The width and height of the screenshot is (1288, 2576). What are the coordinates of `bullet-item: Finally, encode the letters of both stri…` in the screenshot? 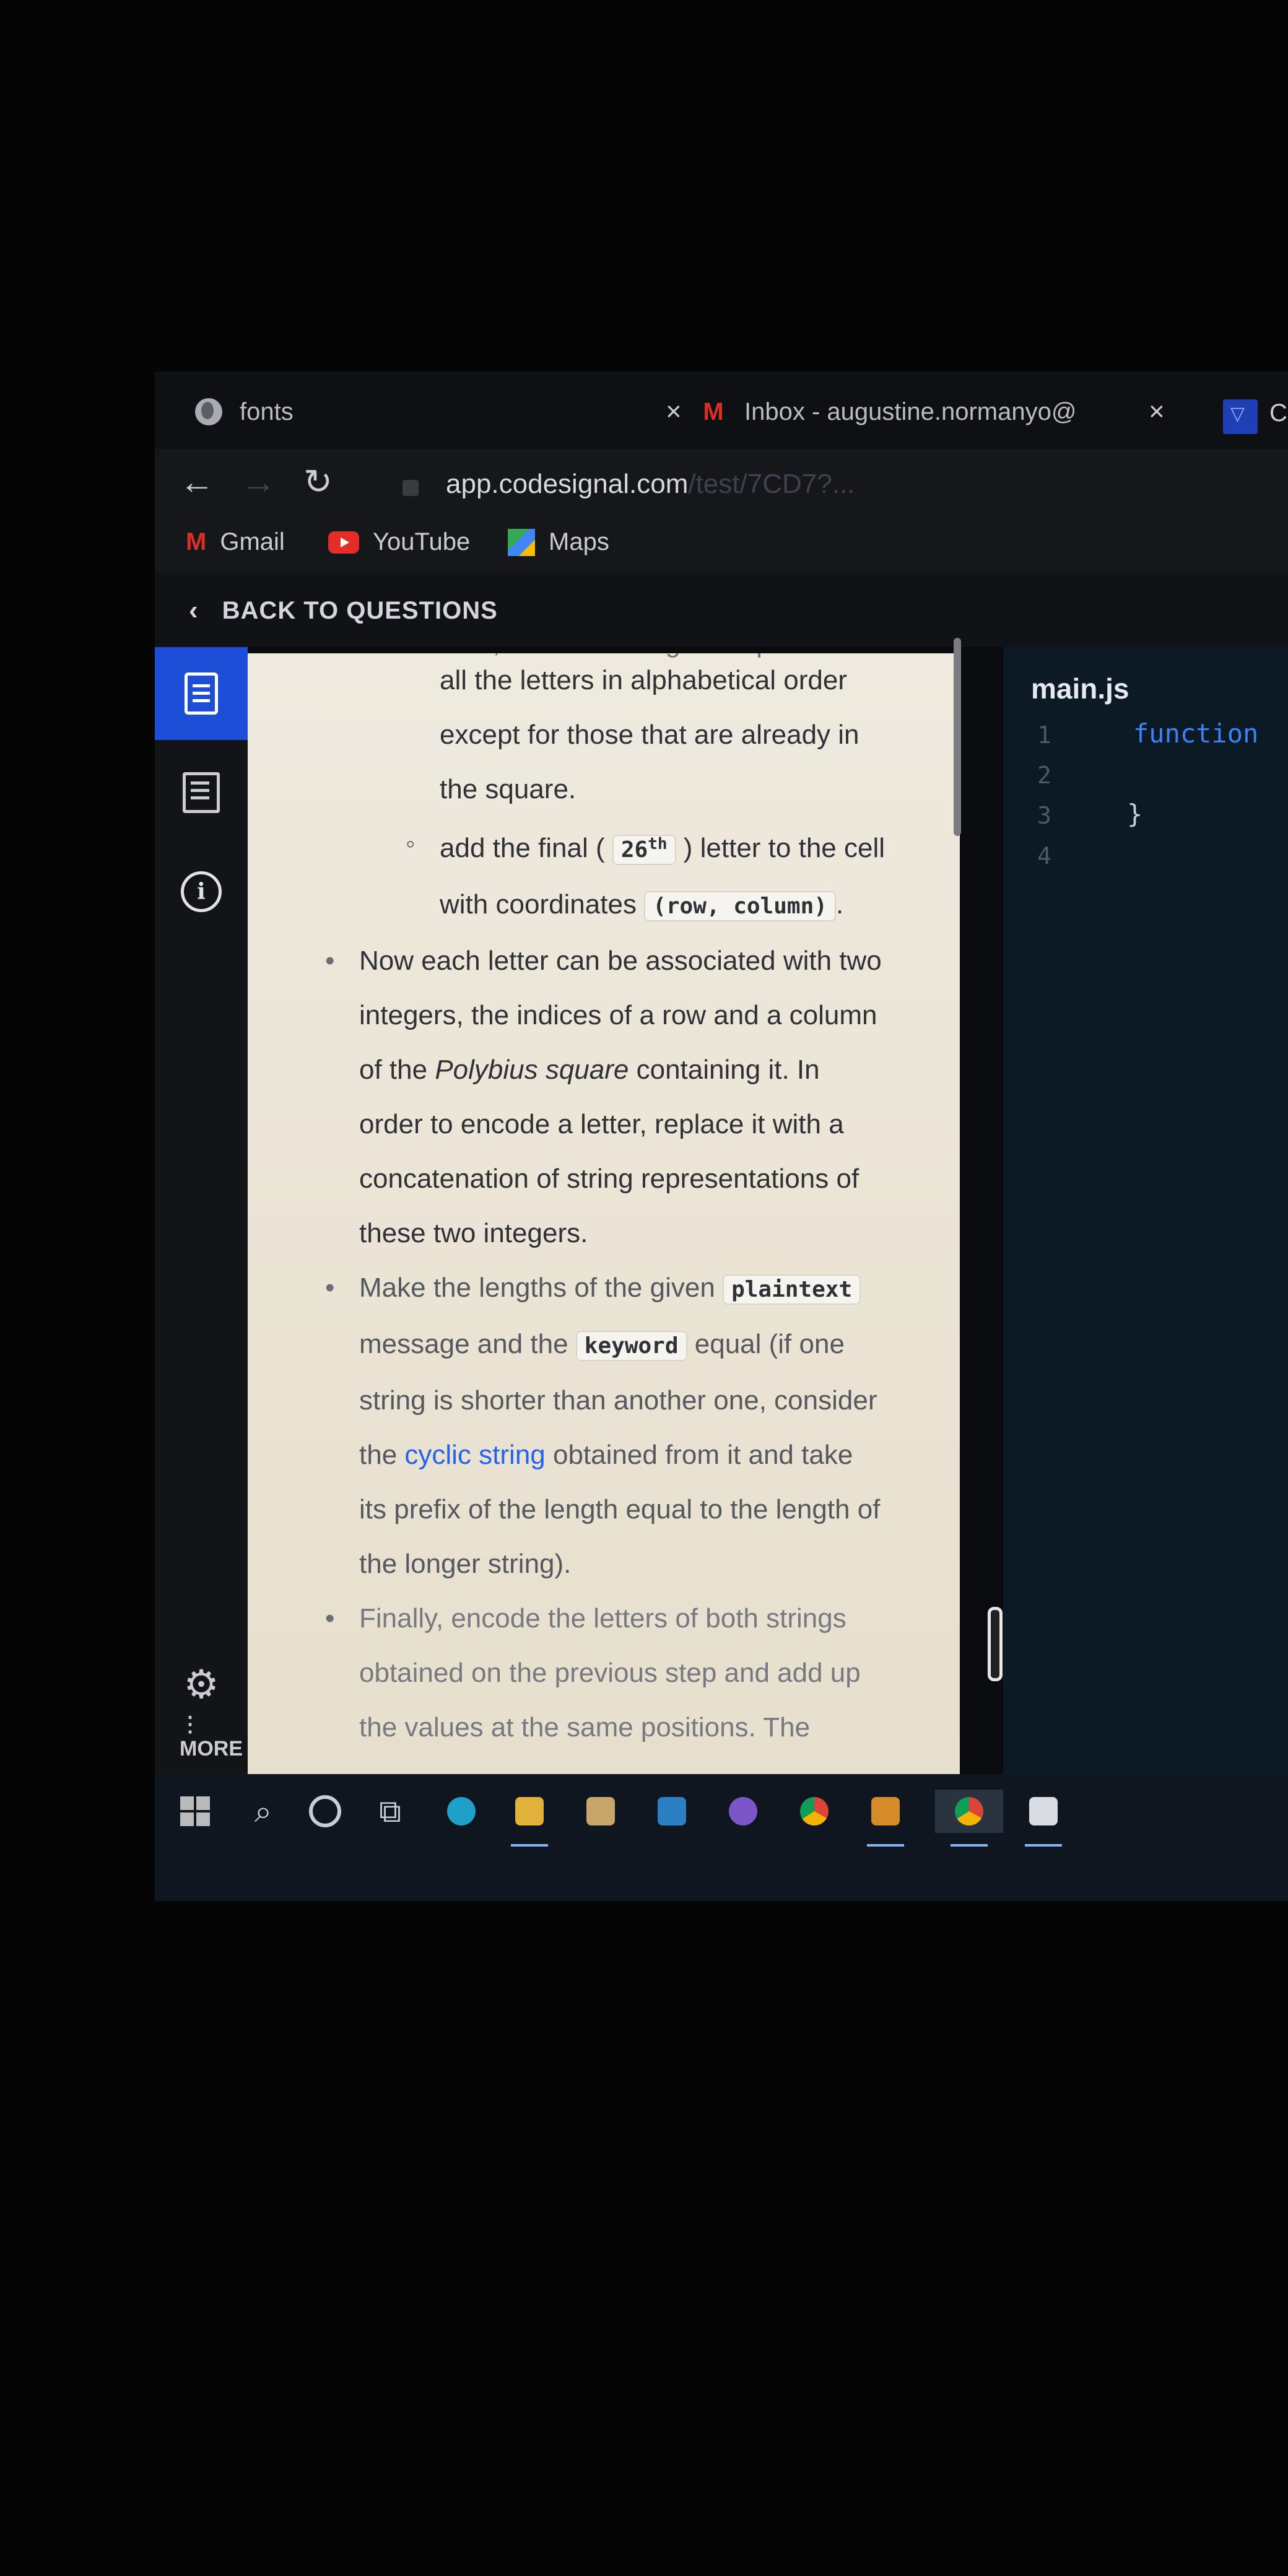 It's located at (579, 1673).